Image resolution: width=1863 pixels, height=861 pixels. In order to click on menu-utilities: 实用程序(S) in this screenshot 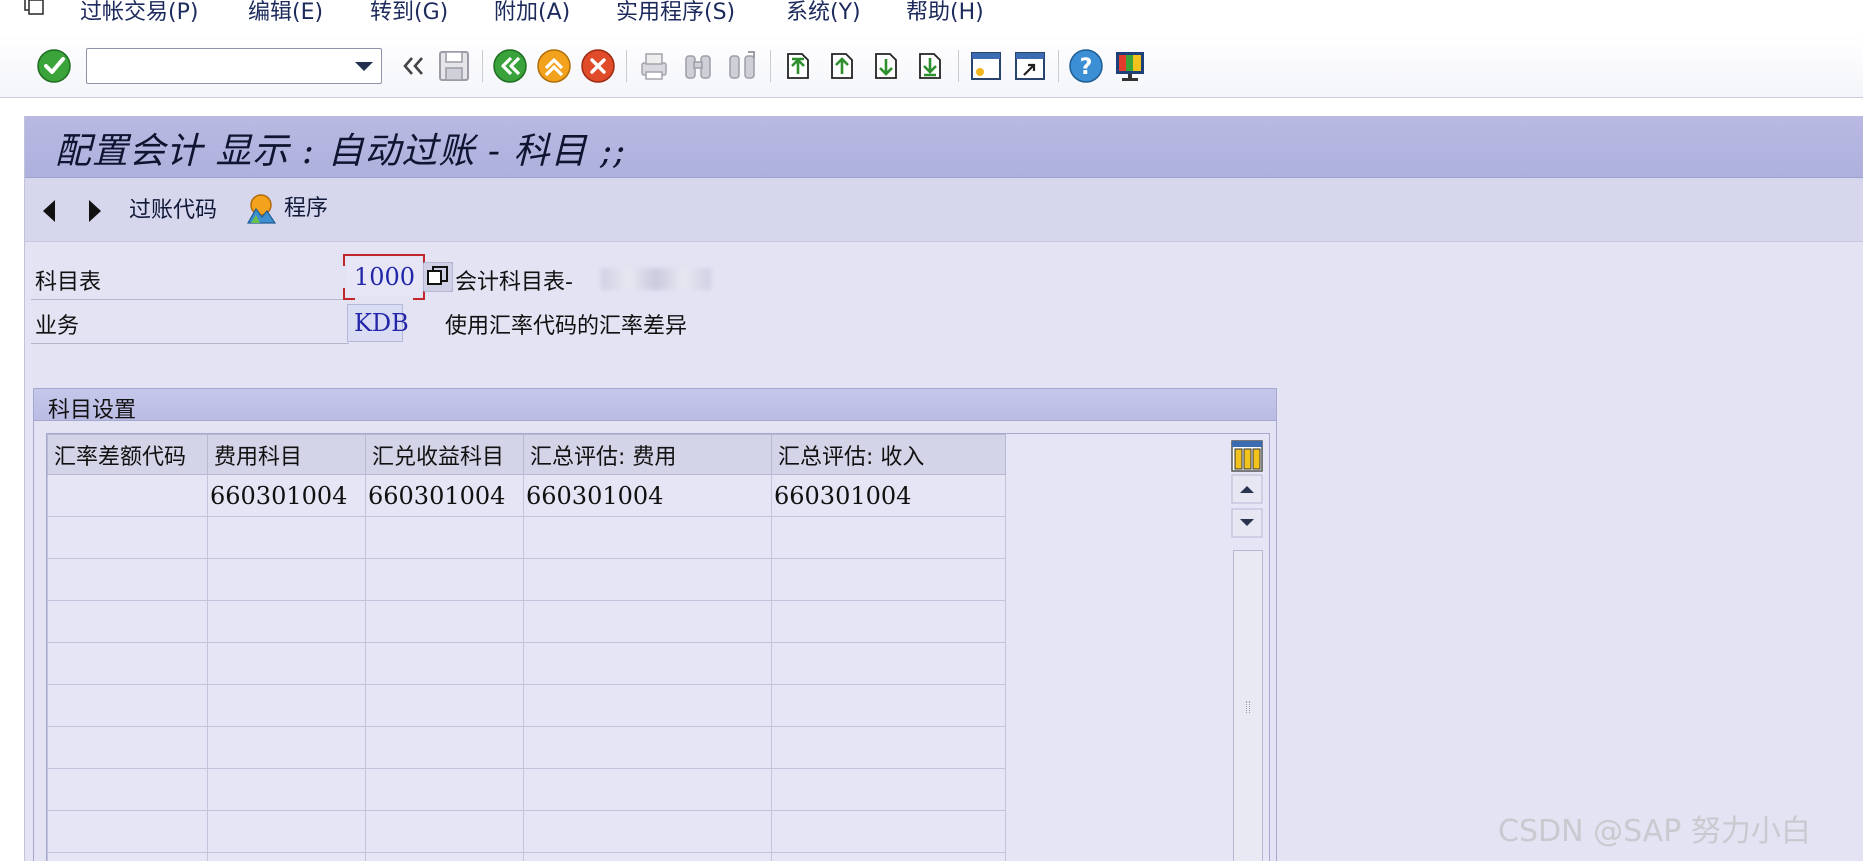, I will do `click(675, 13)`.